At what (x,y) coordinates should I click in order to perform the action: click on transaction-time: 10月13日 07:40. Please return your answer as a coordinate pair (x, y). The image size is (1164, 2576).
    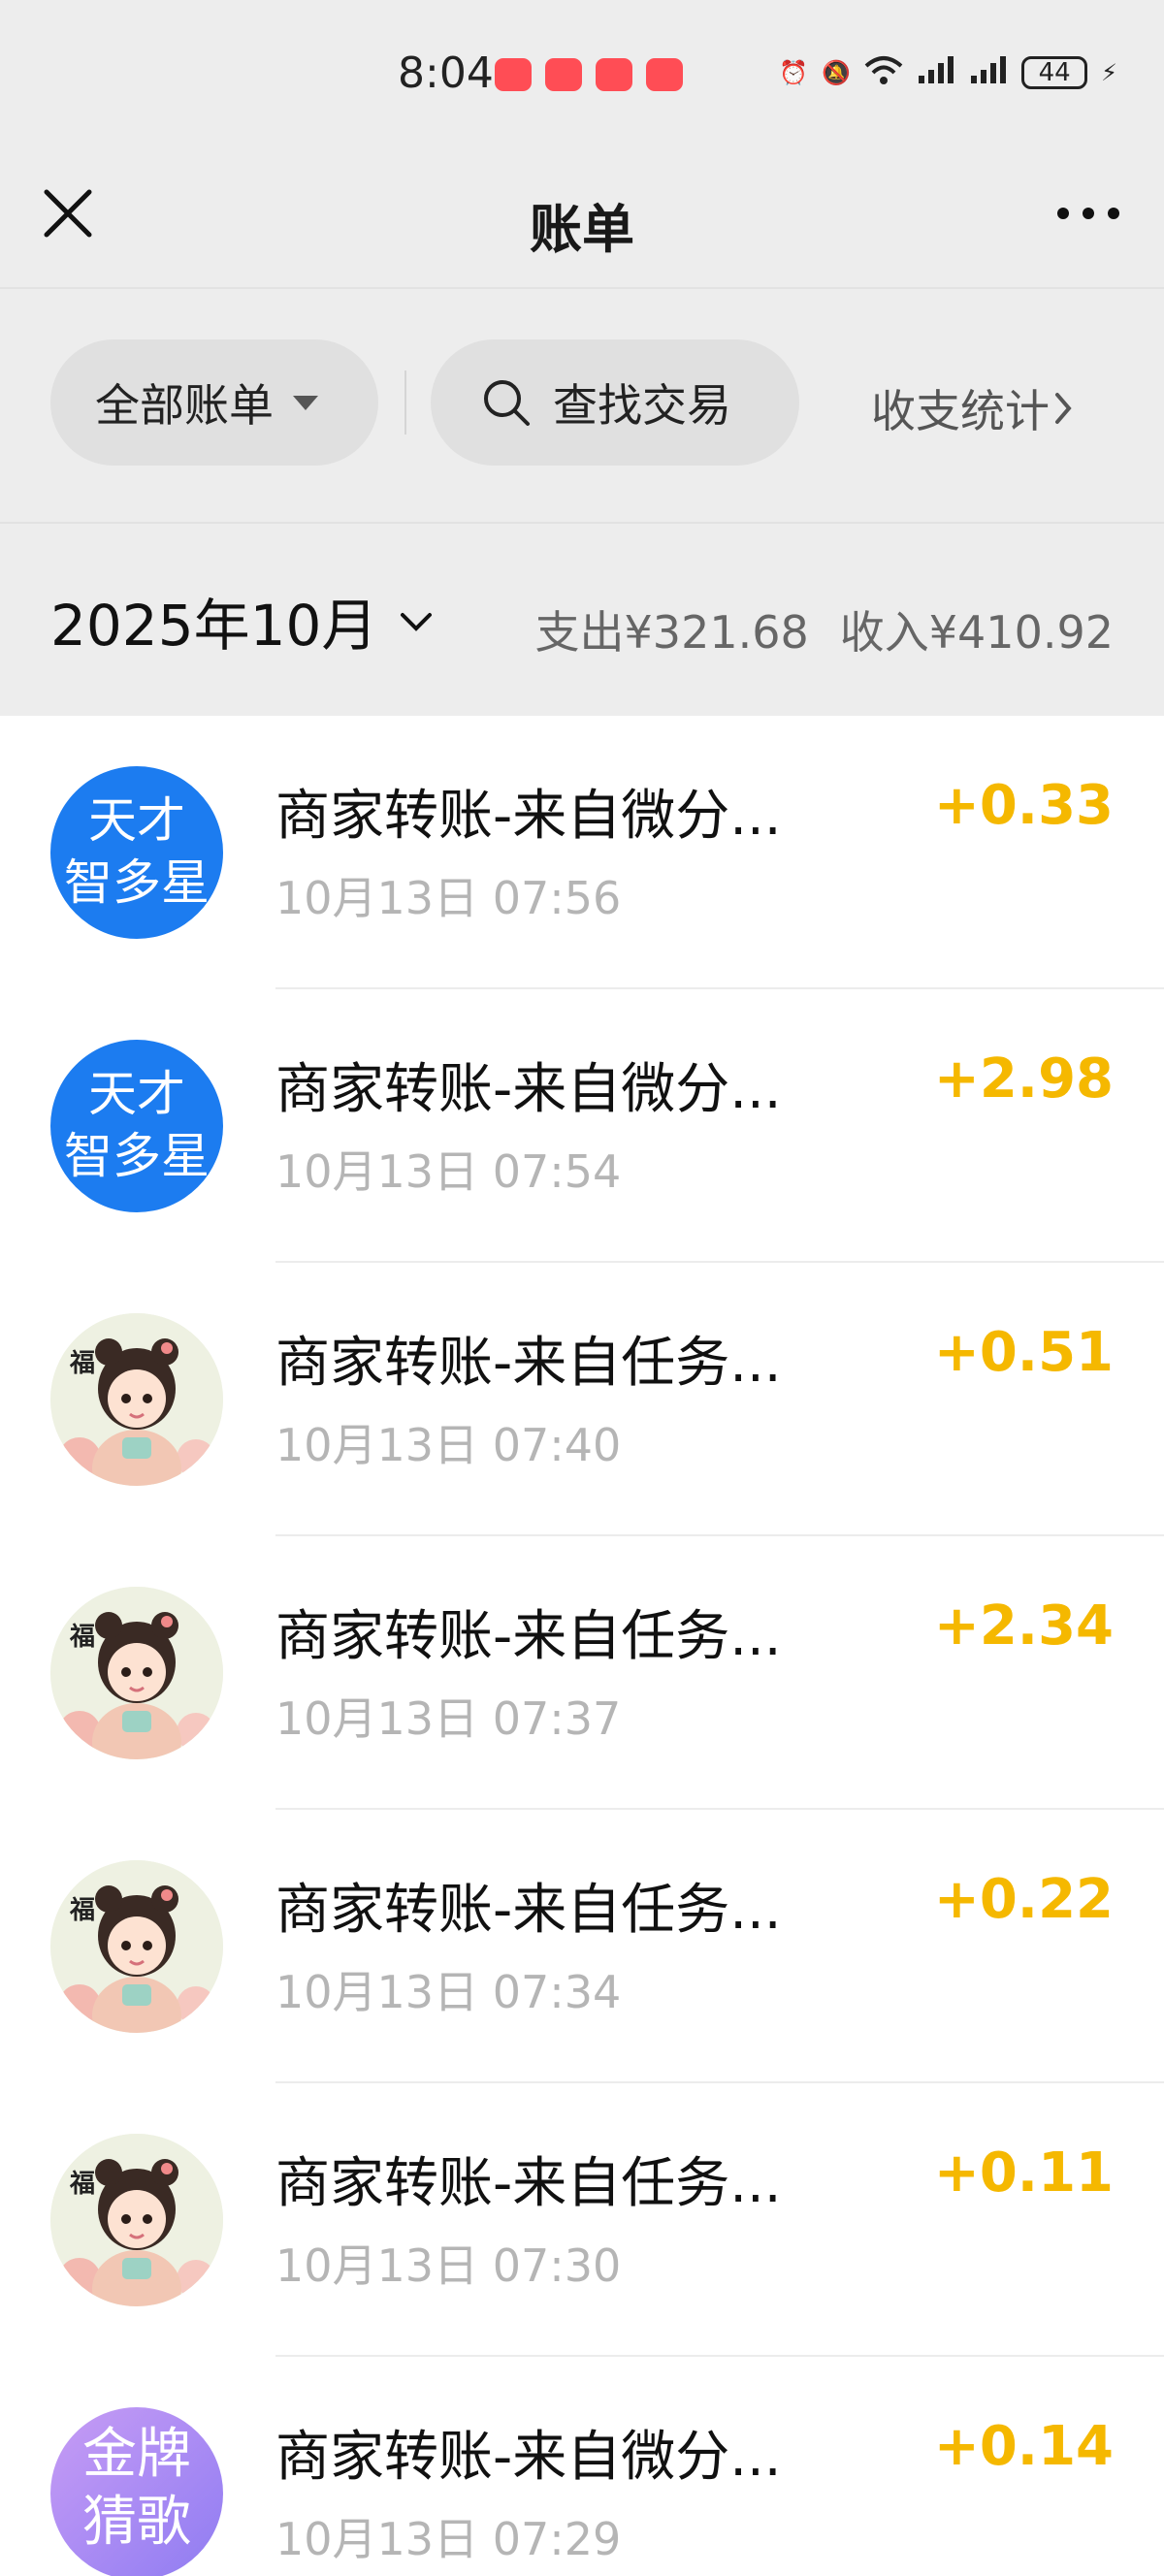
    Looking at the image, I should click on (448, 1445).